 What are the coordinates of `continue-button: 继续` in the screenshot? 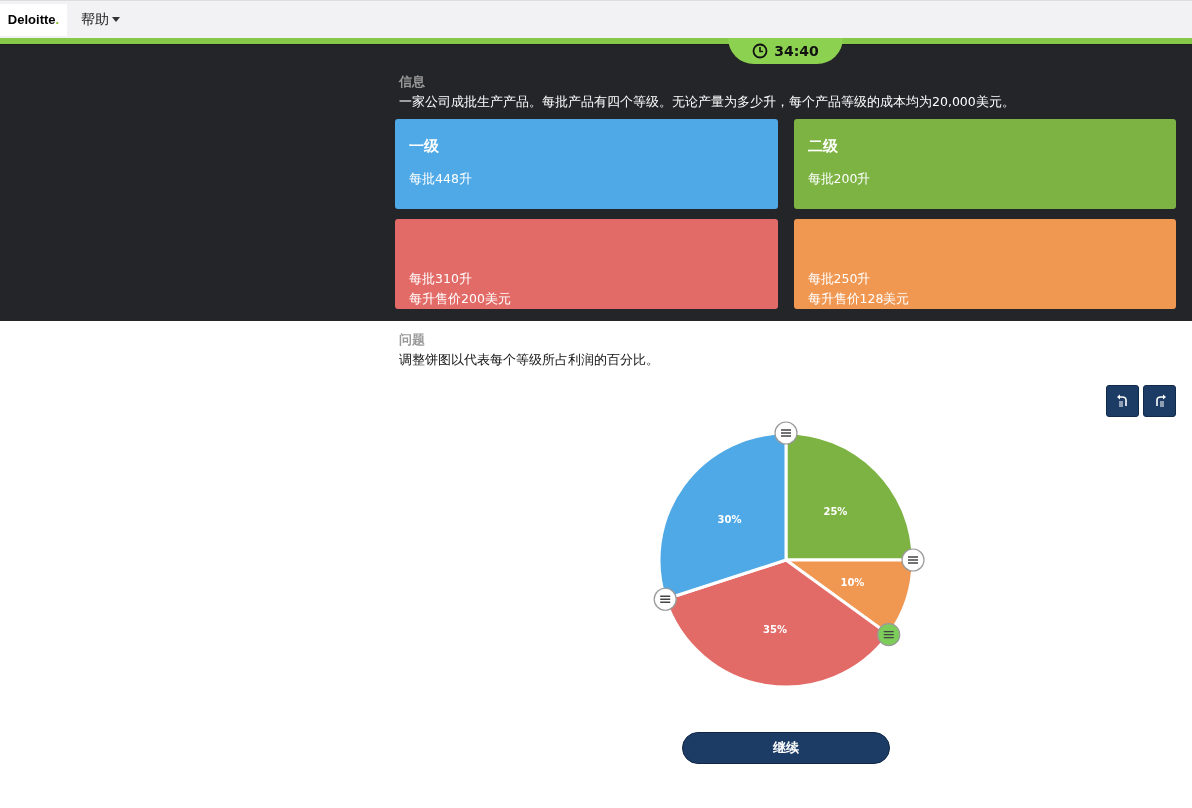 It's located at (786, 748).